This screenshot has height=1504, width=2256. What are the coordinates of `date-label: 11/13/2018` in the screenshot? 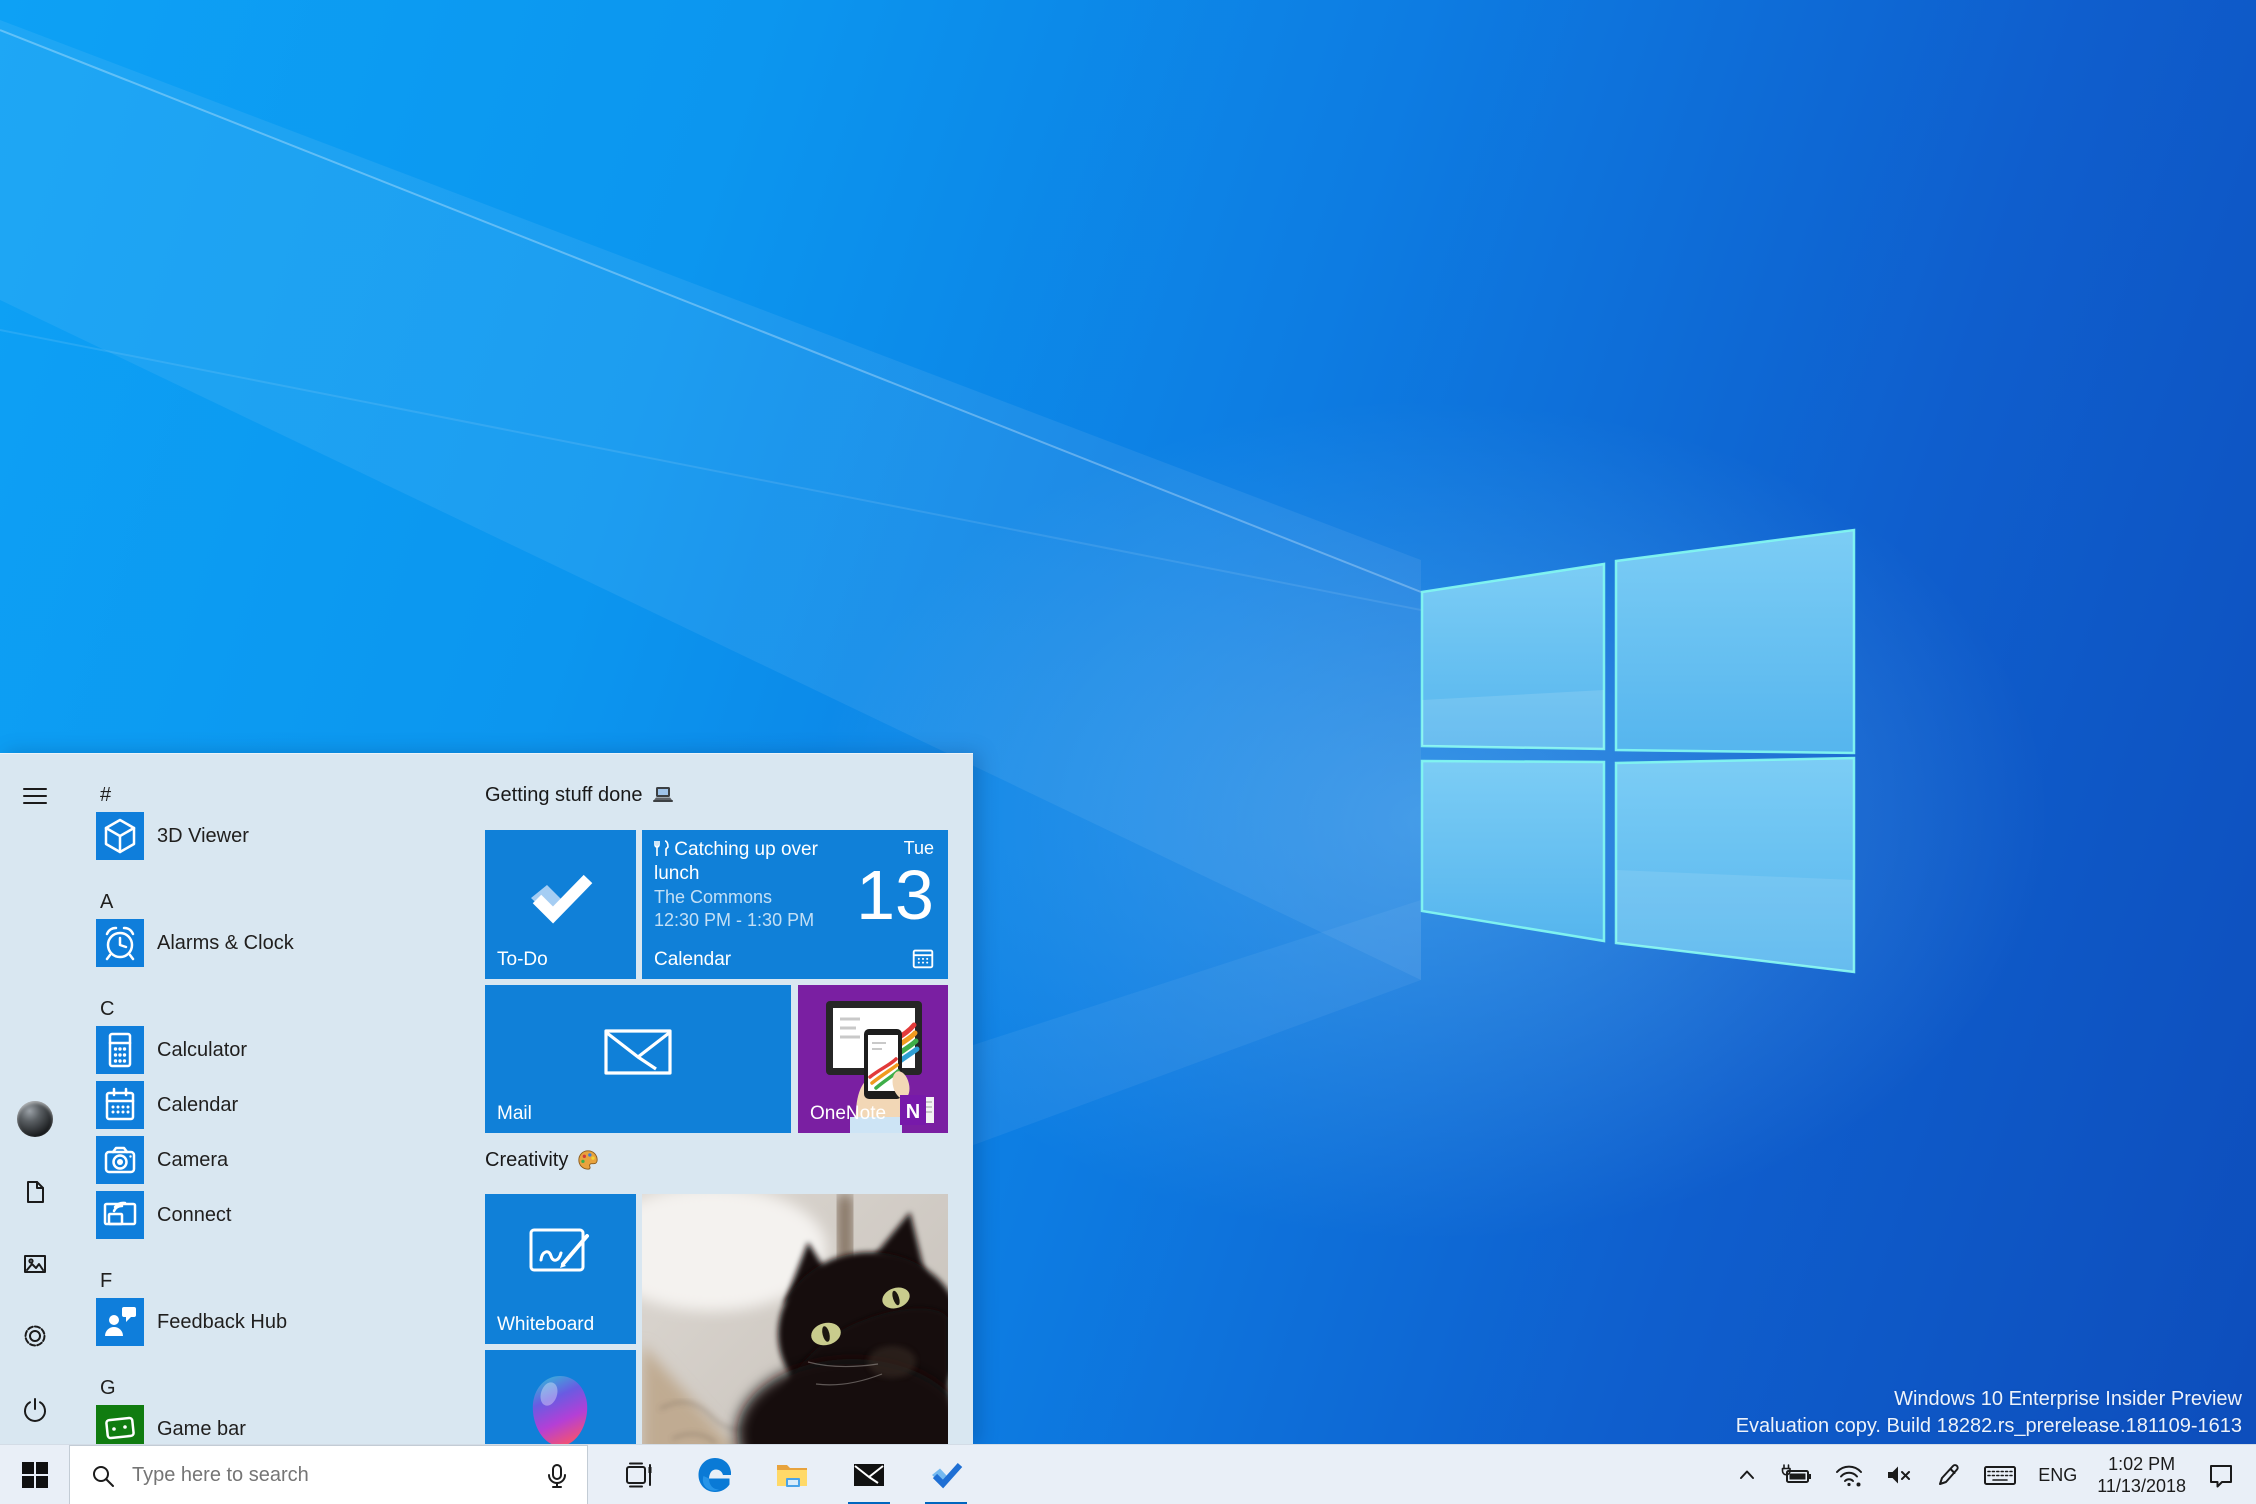 It's located at (2141, 1486).